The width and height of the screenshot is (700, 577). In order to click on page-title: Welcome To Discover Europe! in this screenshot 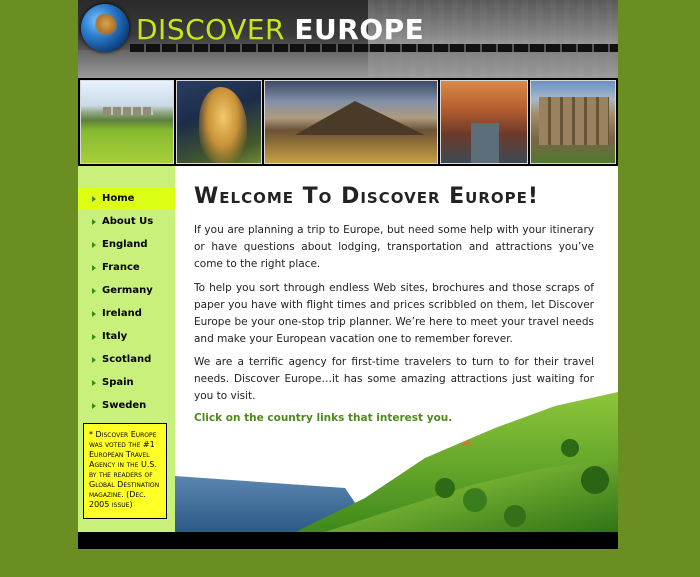, I will do `click(366, 196)`.